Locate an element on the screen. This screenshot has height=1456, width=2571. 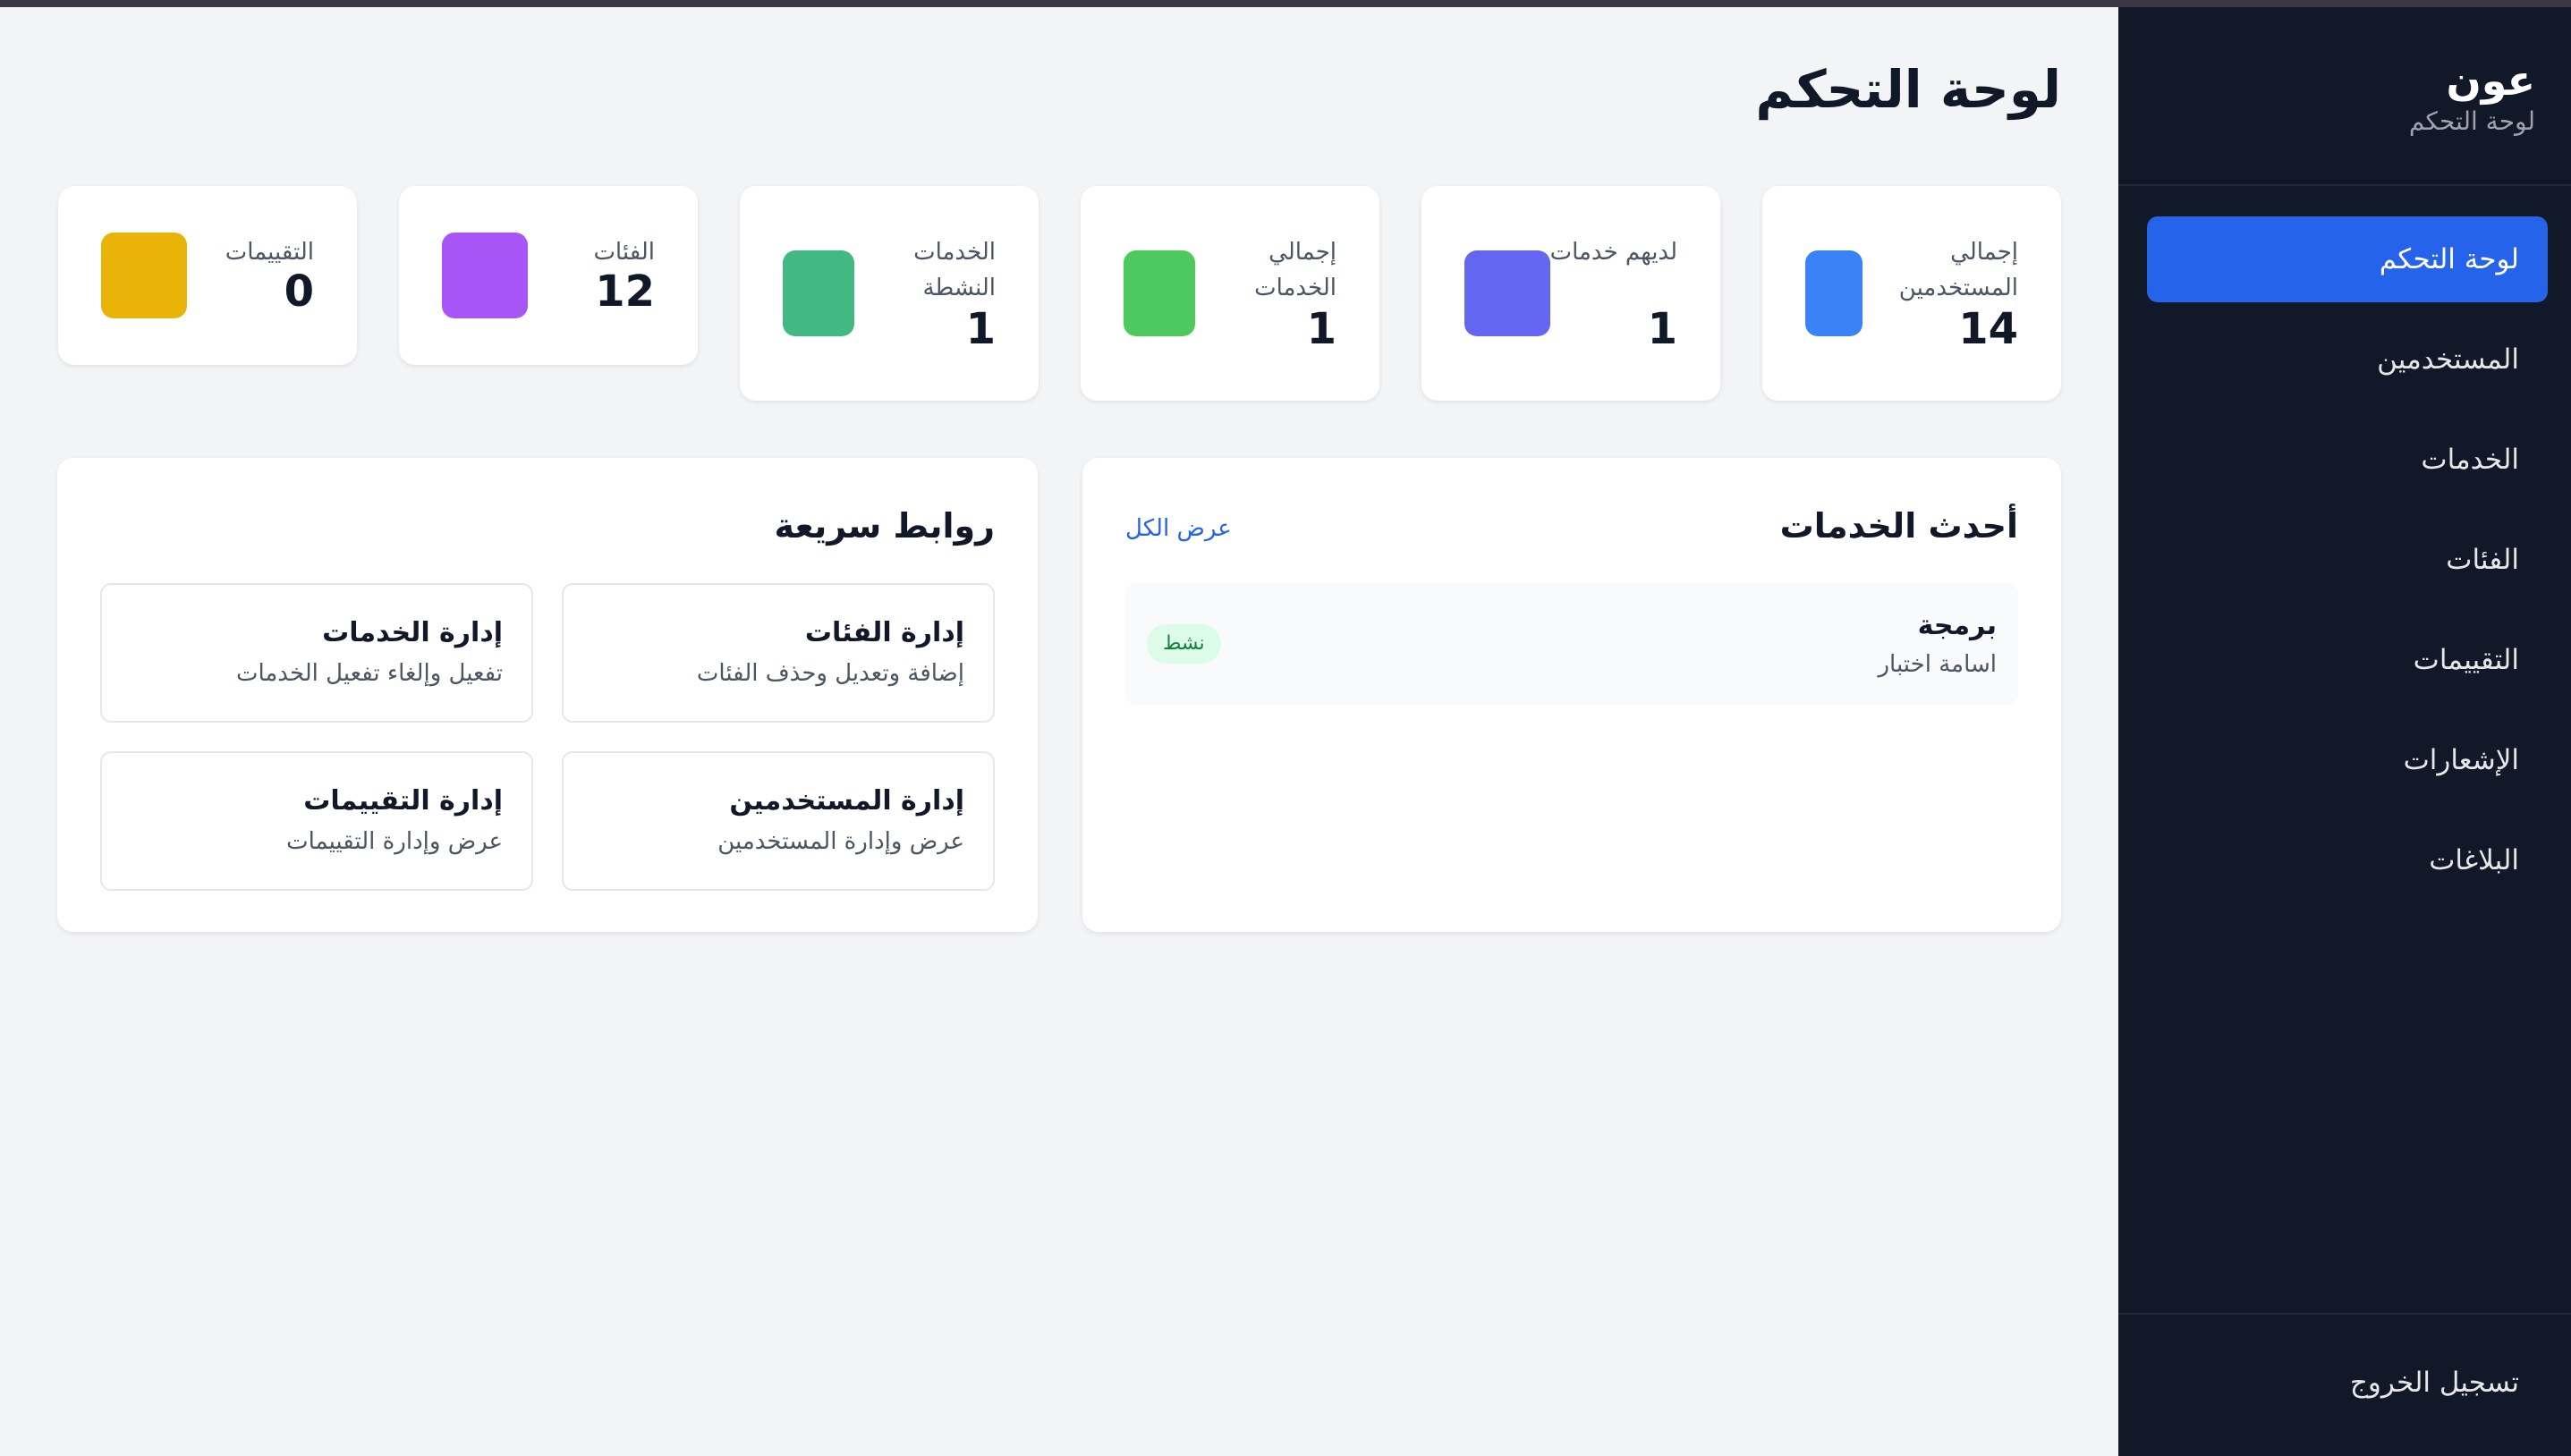
service-owner: اسامة اختبار is located at coordinates (1937, 664).